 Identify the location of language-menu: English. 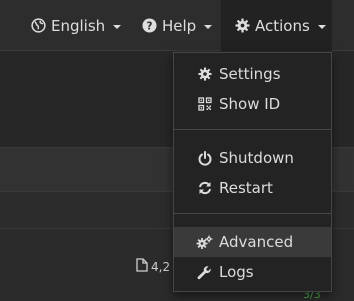
(76, 25).